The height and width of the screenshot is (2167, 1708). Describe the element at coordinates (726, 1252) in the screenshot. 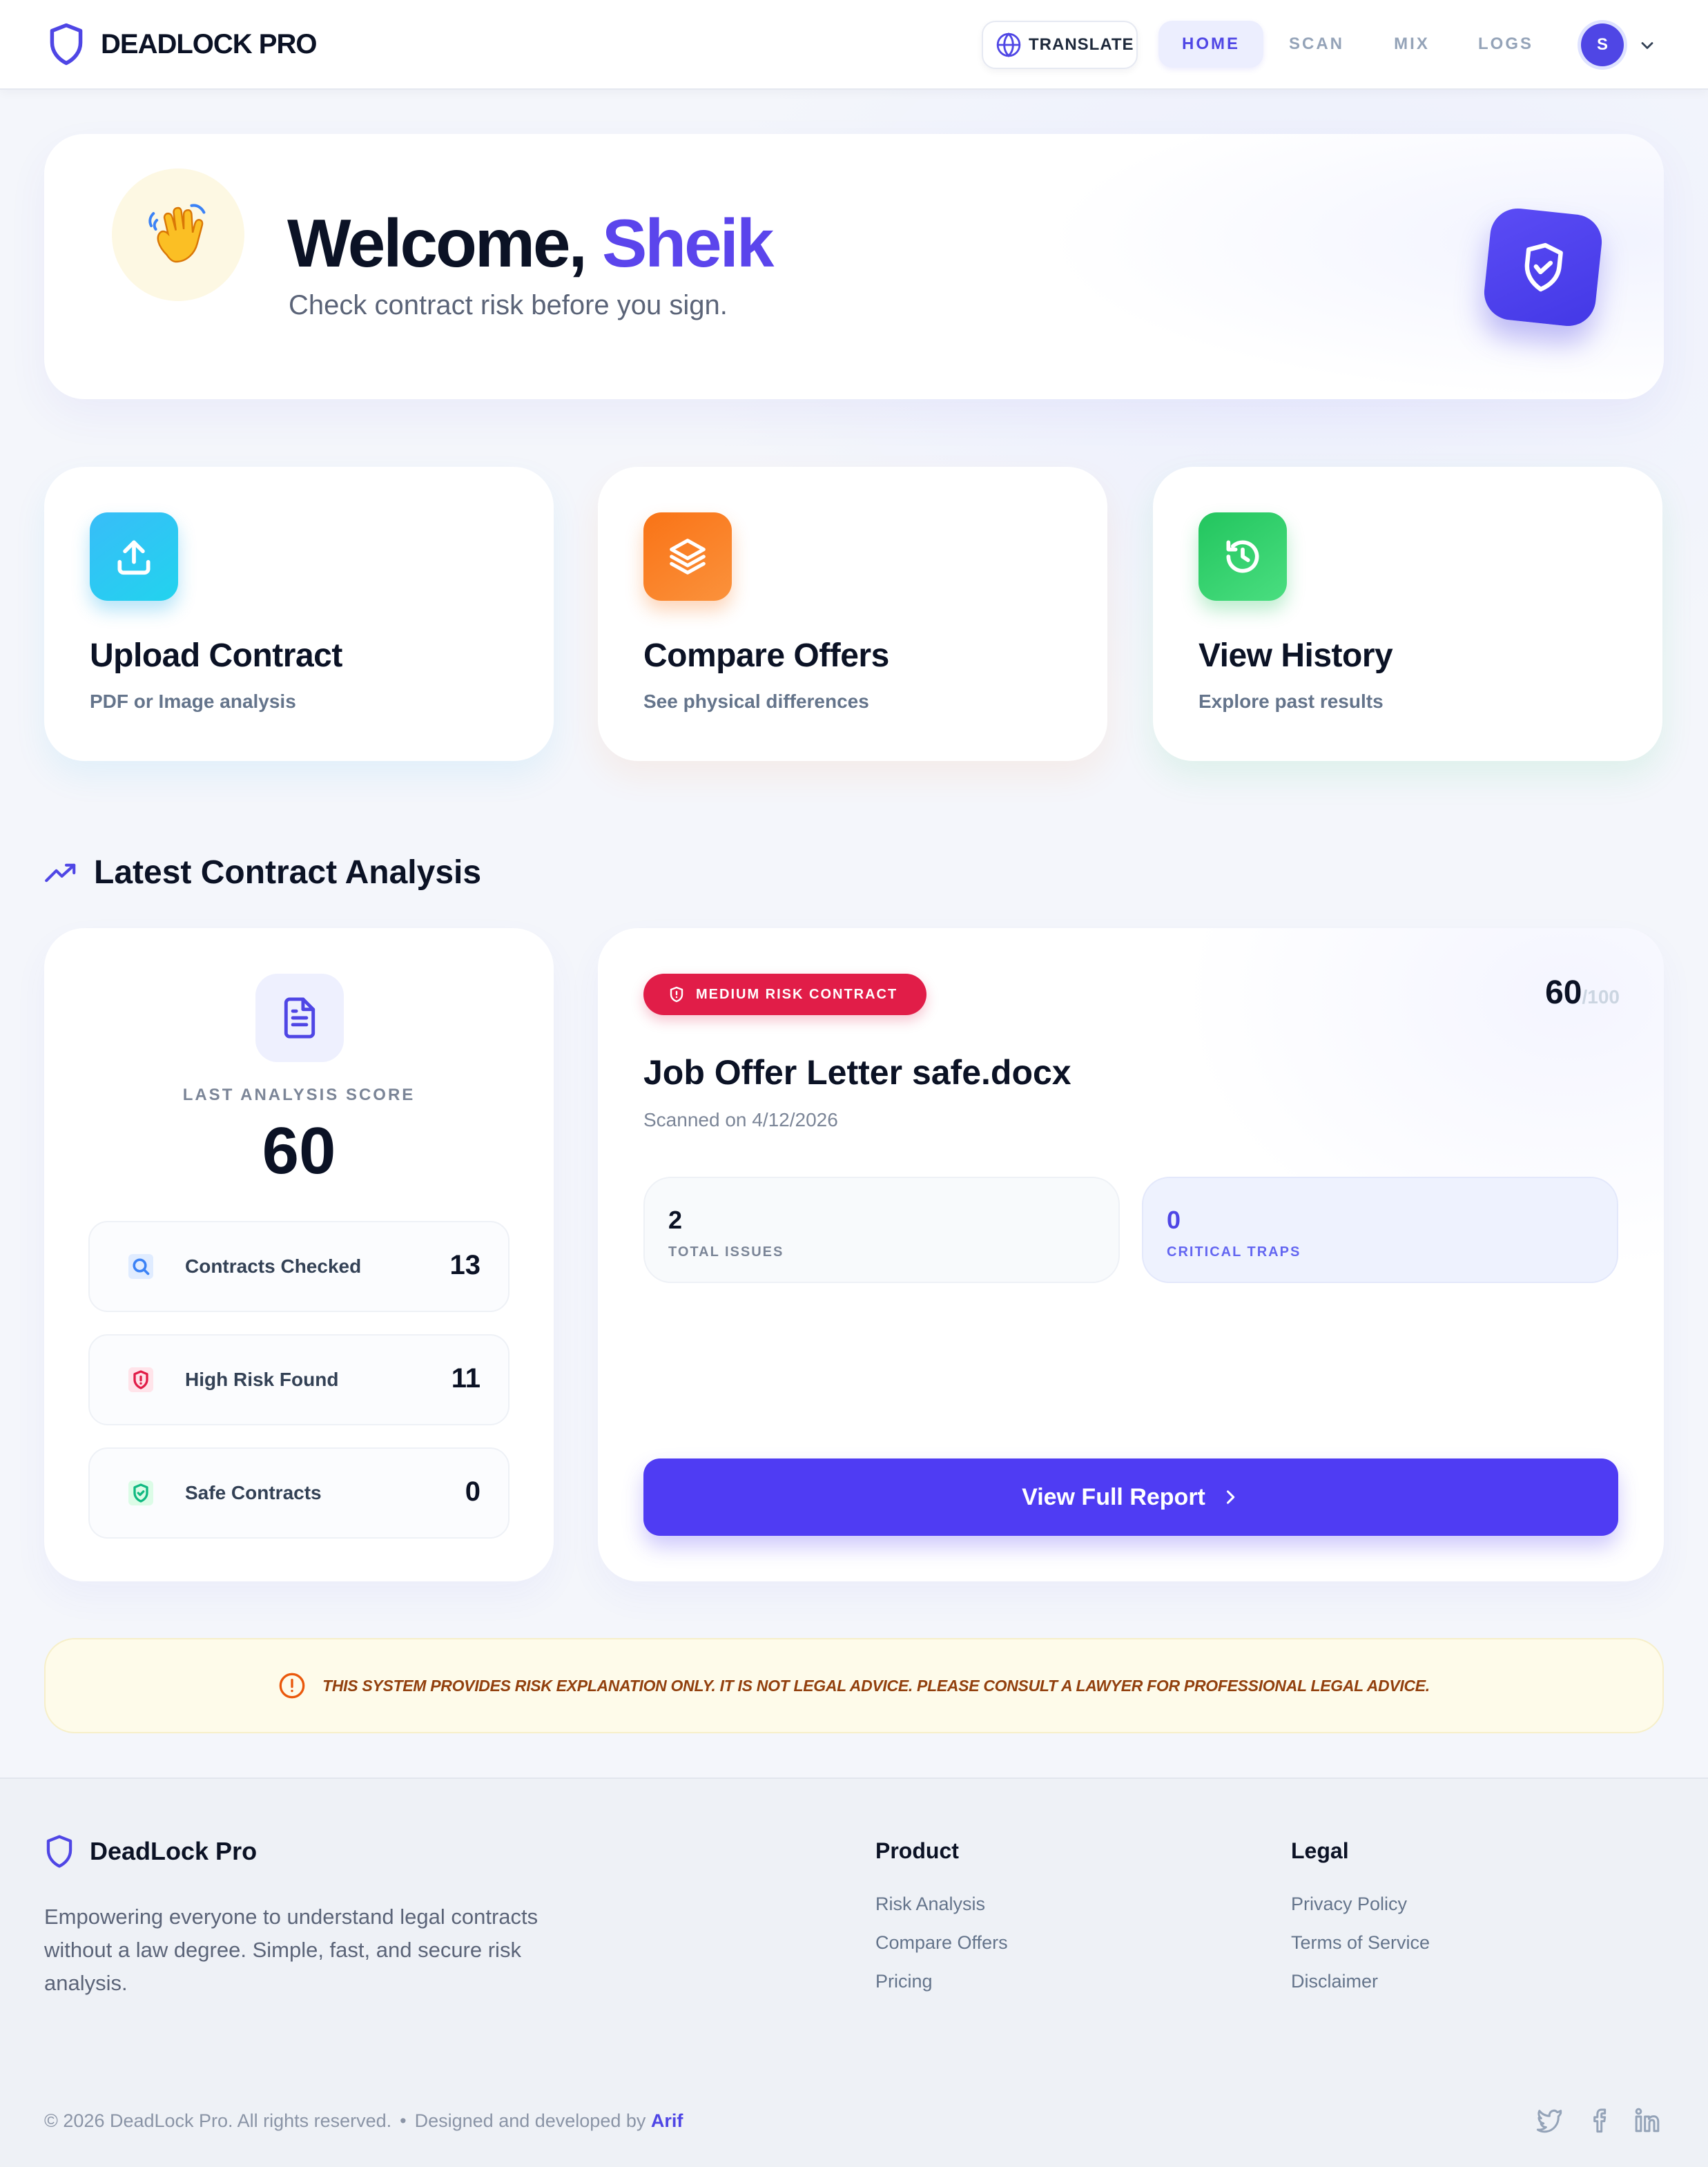

I see `metric-label: TOTAL ISSUES` at that location.